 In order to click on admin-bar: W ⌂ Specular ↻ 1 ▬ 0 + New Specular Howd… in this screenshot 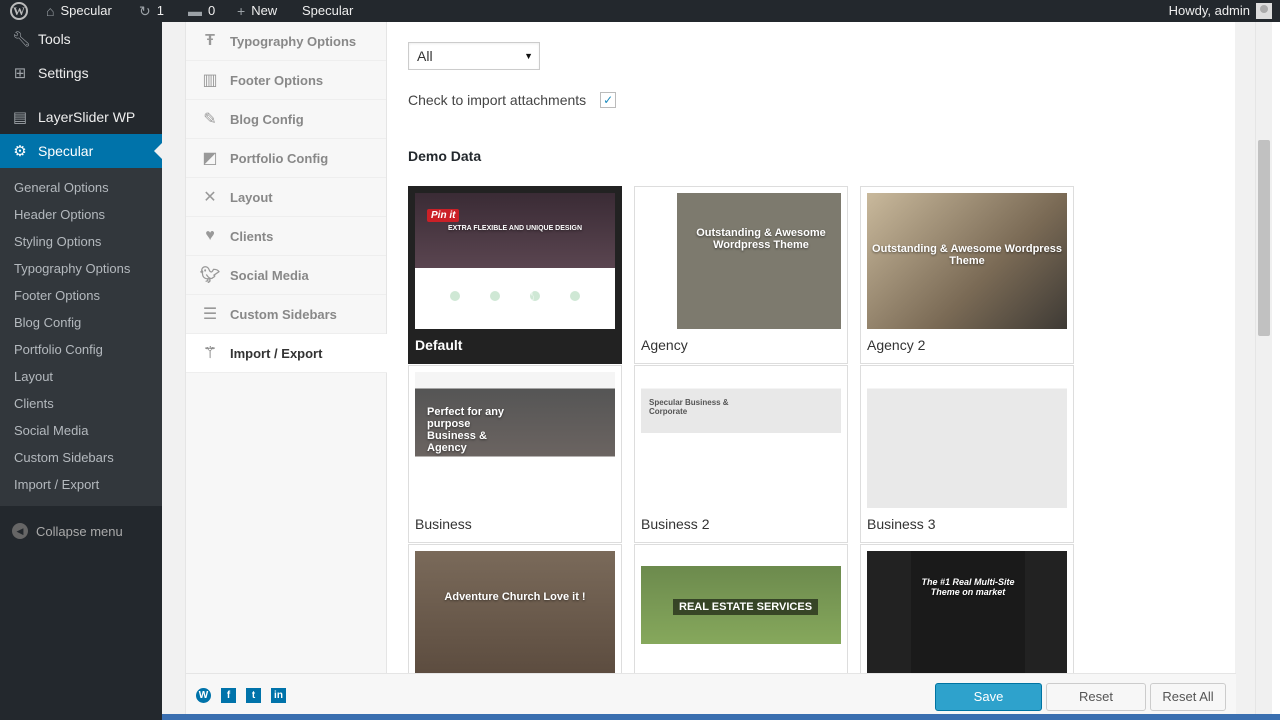, I will do `click(640, 11)`.